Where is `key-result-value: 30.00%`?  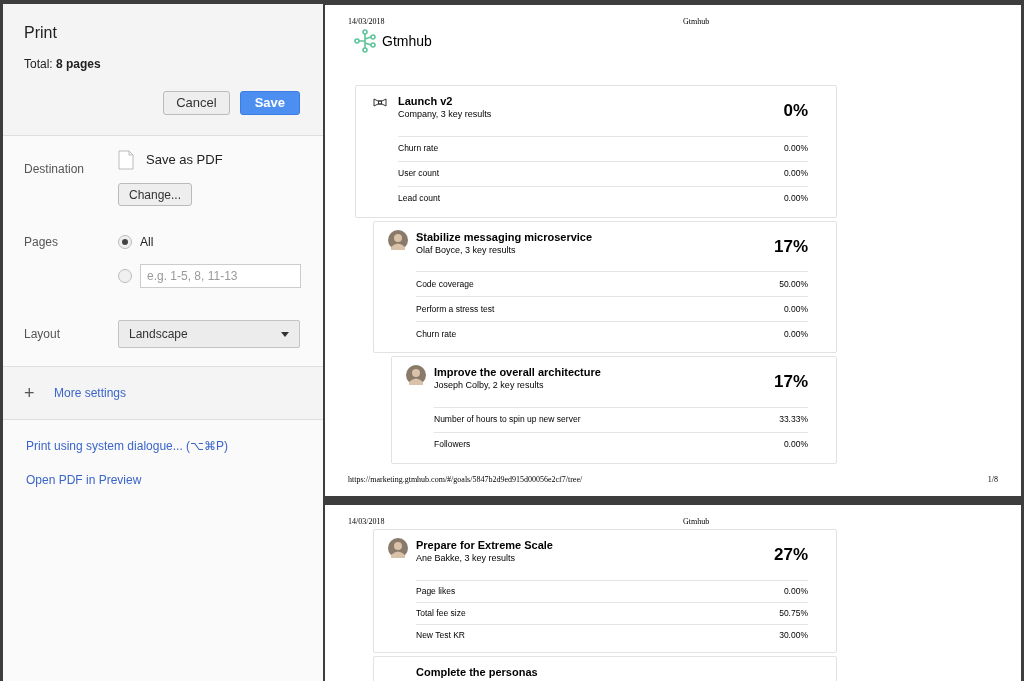 key-result-value: 30.00% is located at coordinates (793, 635).